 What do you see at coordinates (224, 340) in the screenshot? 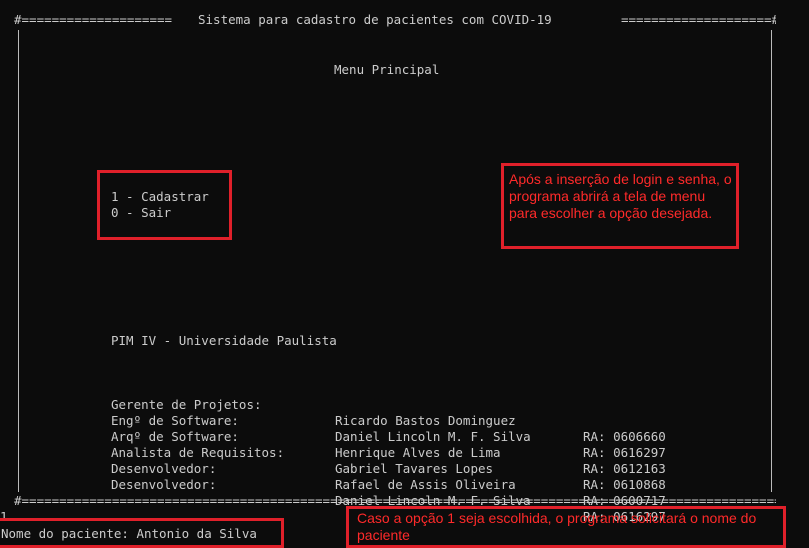
I see `institution-text: PIM IV - Universidade Paulista` at bounding box center [224, 340].